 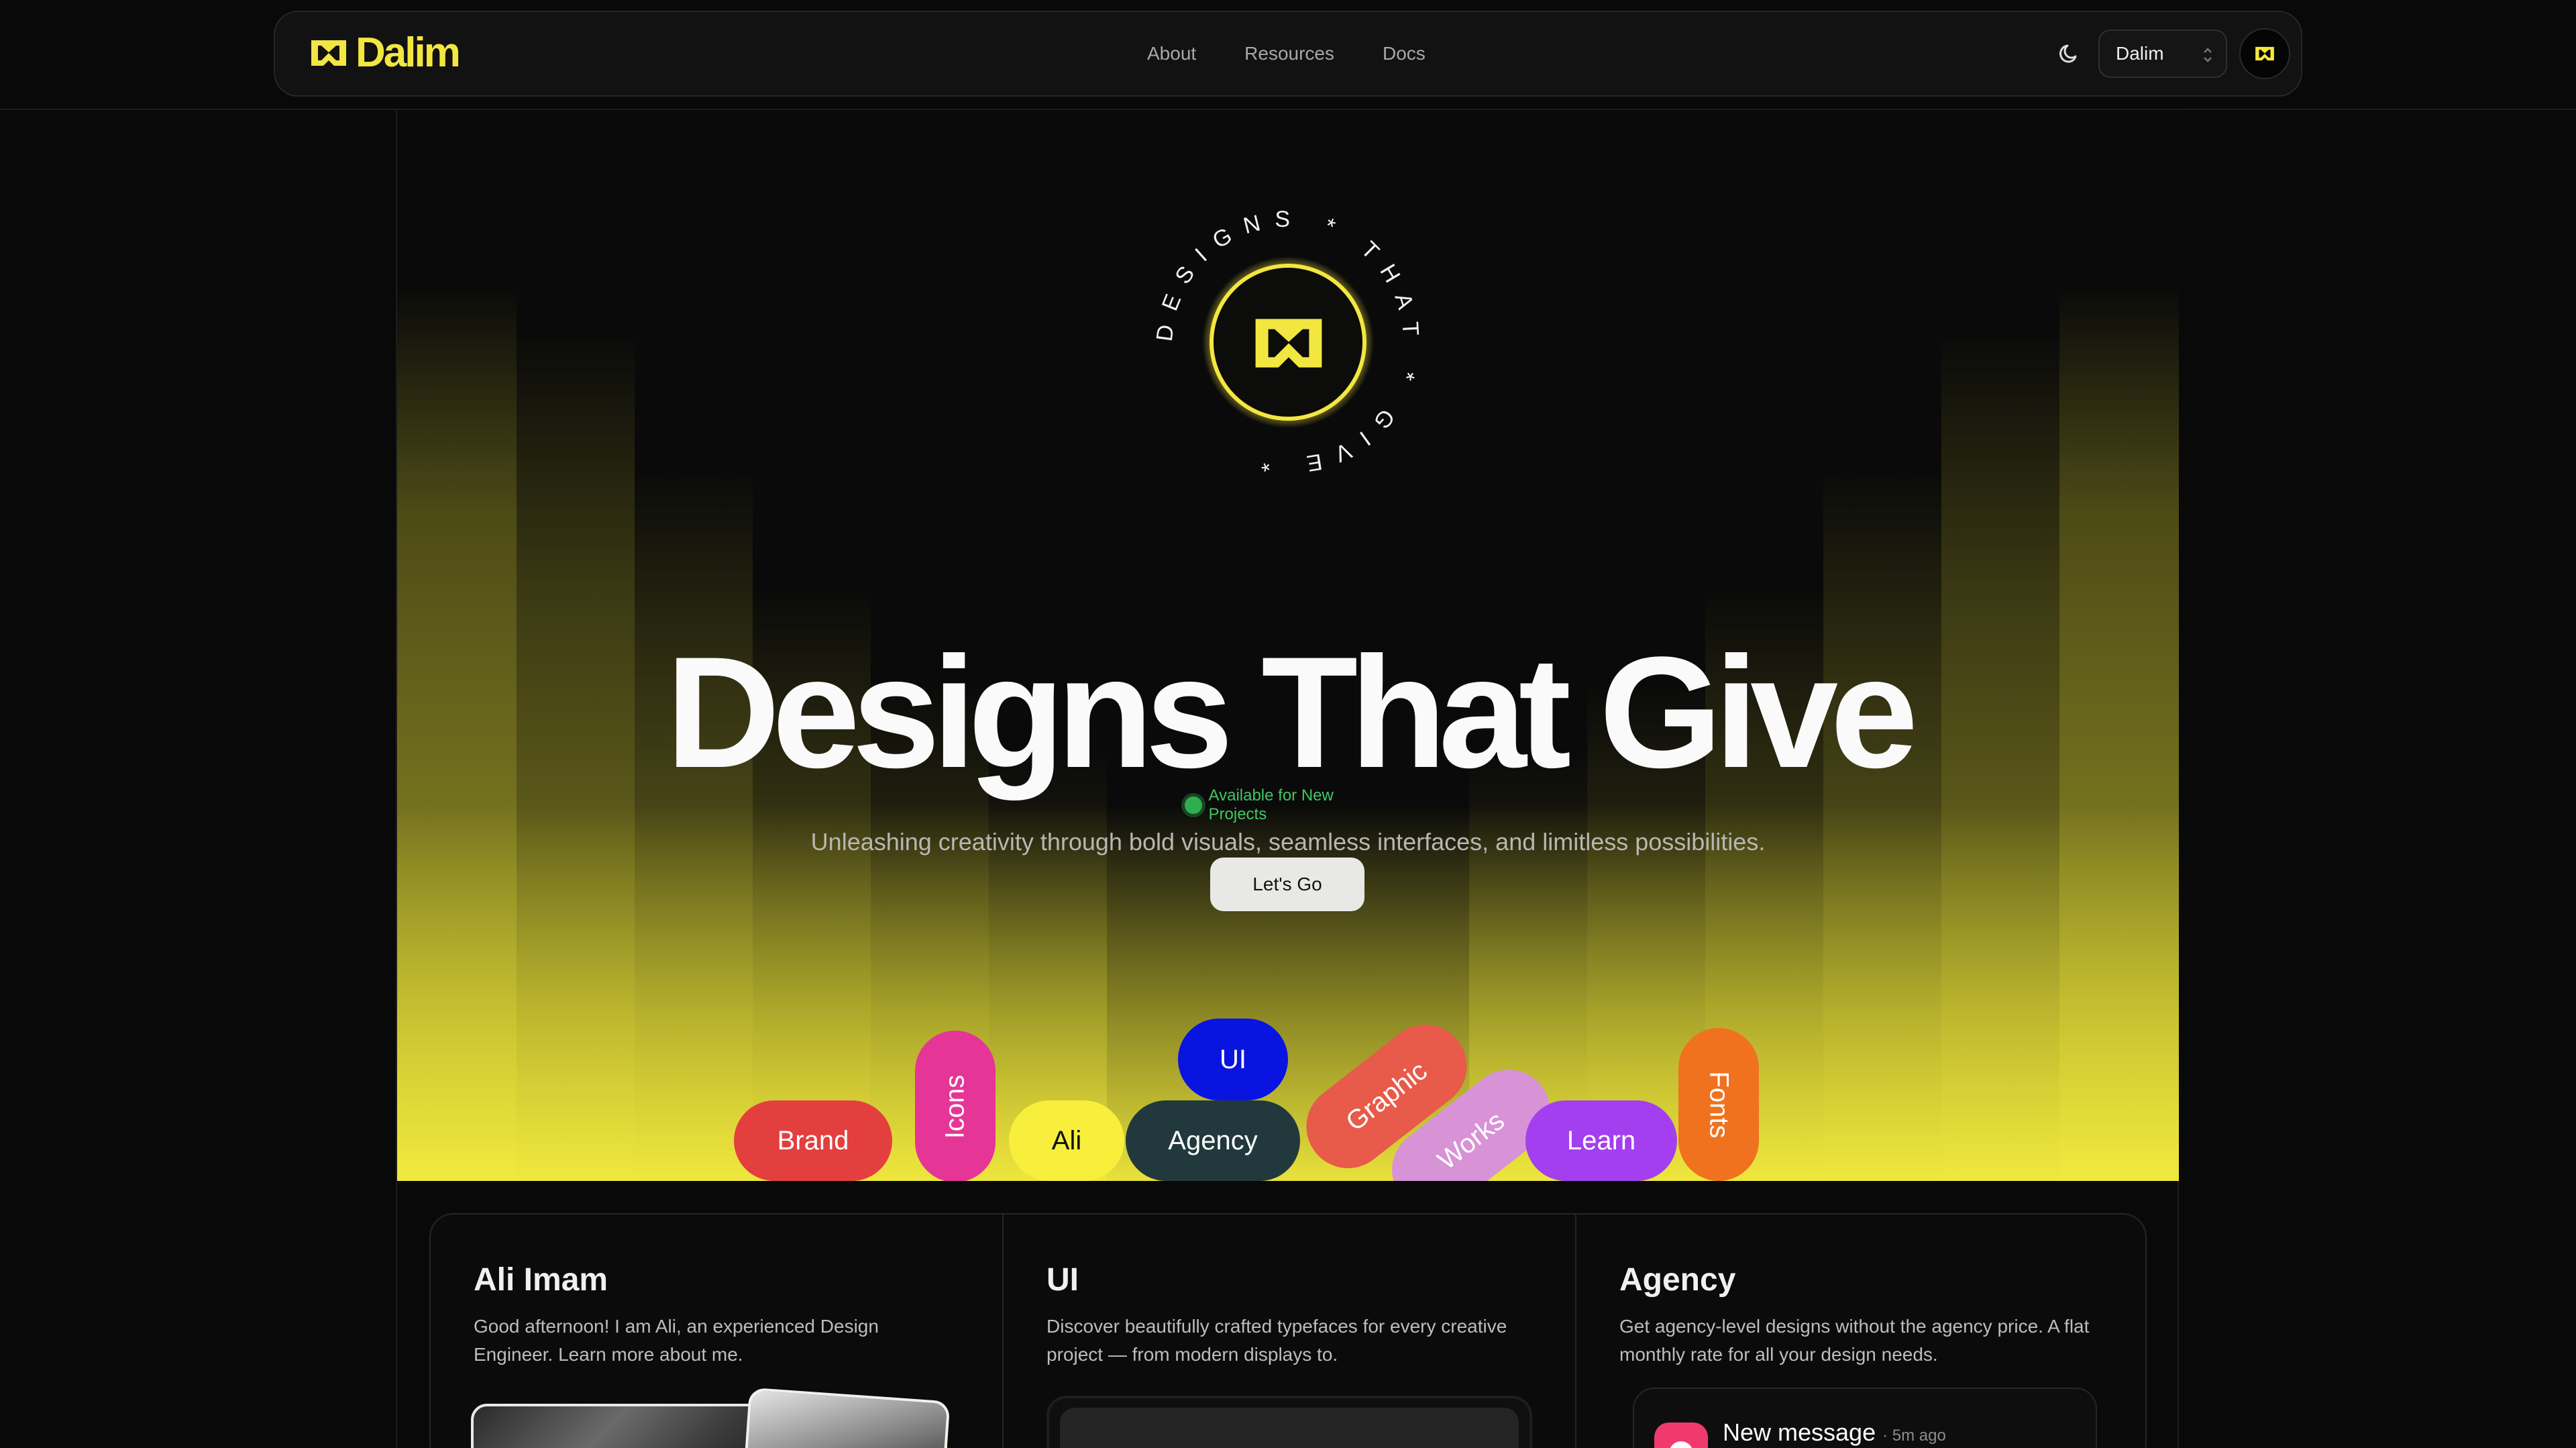 What do you see at coordinates (2208, 55) in the screenshot?
I see `chevron-updown-icon` at bounding box center [2208, 55].